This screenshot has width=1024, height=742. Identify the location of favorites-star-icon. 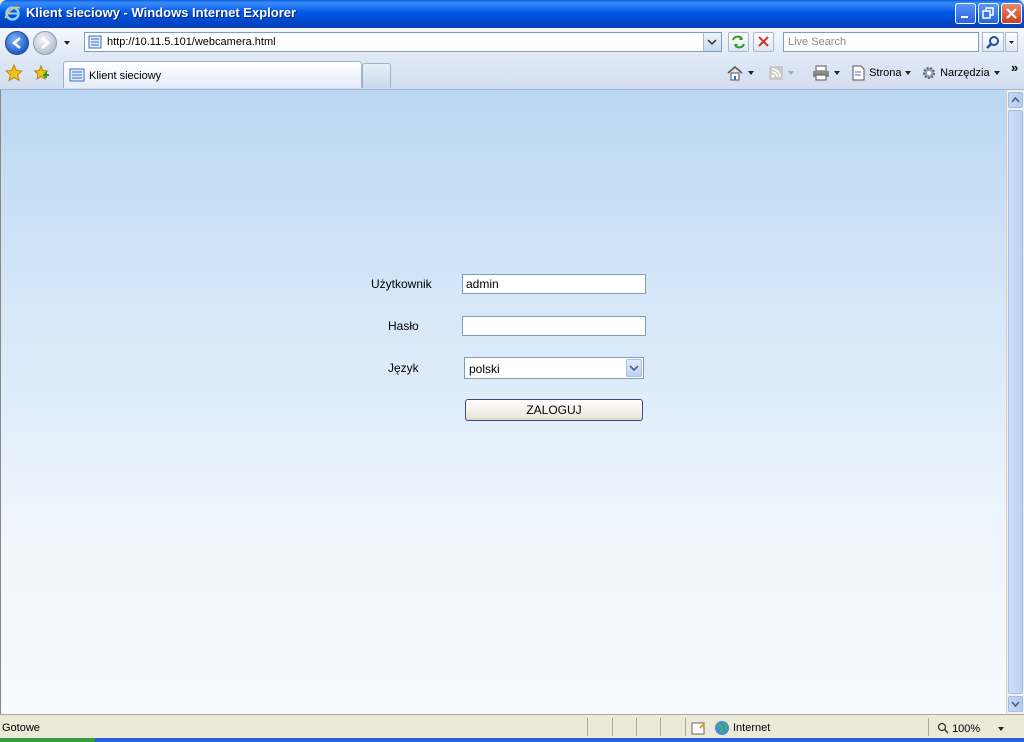
(14, 73).